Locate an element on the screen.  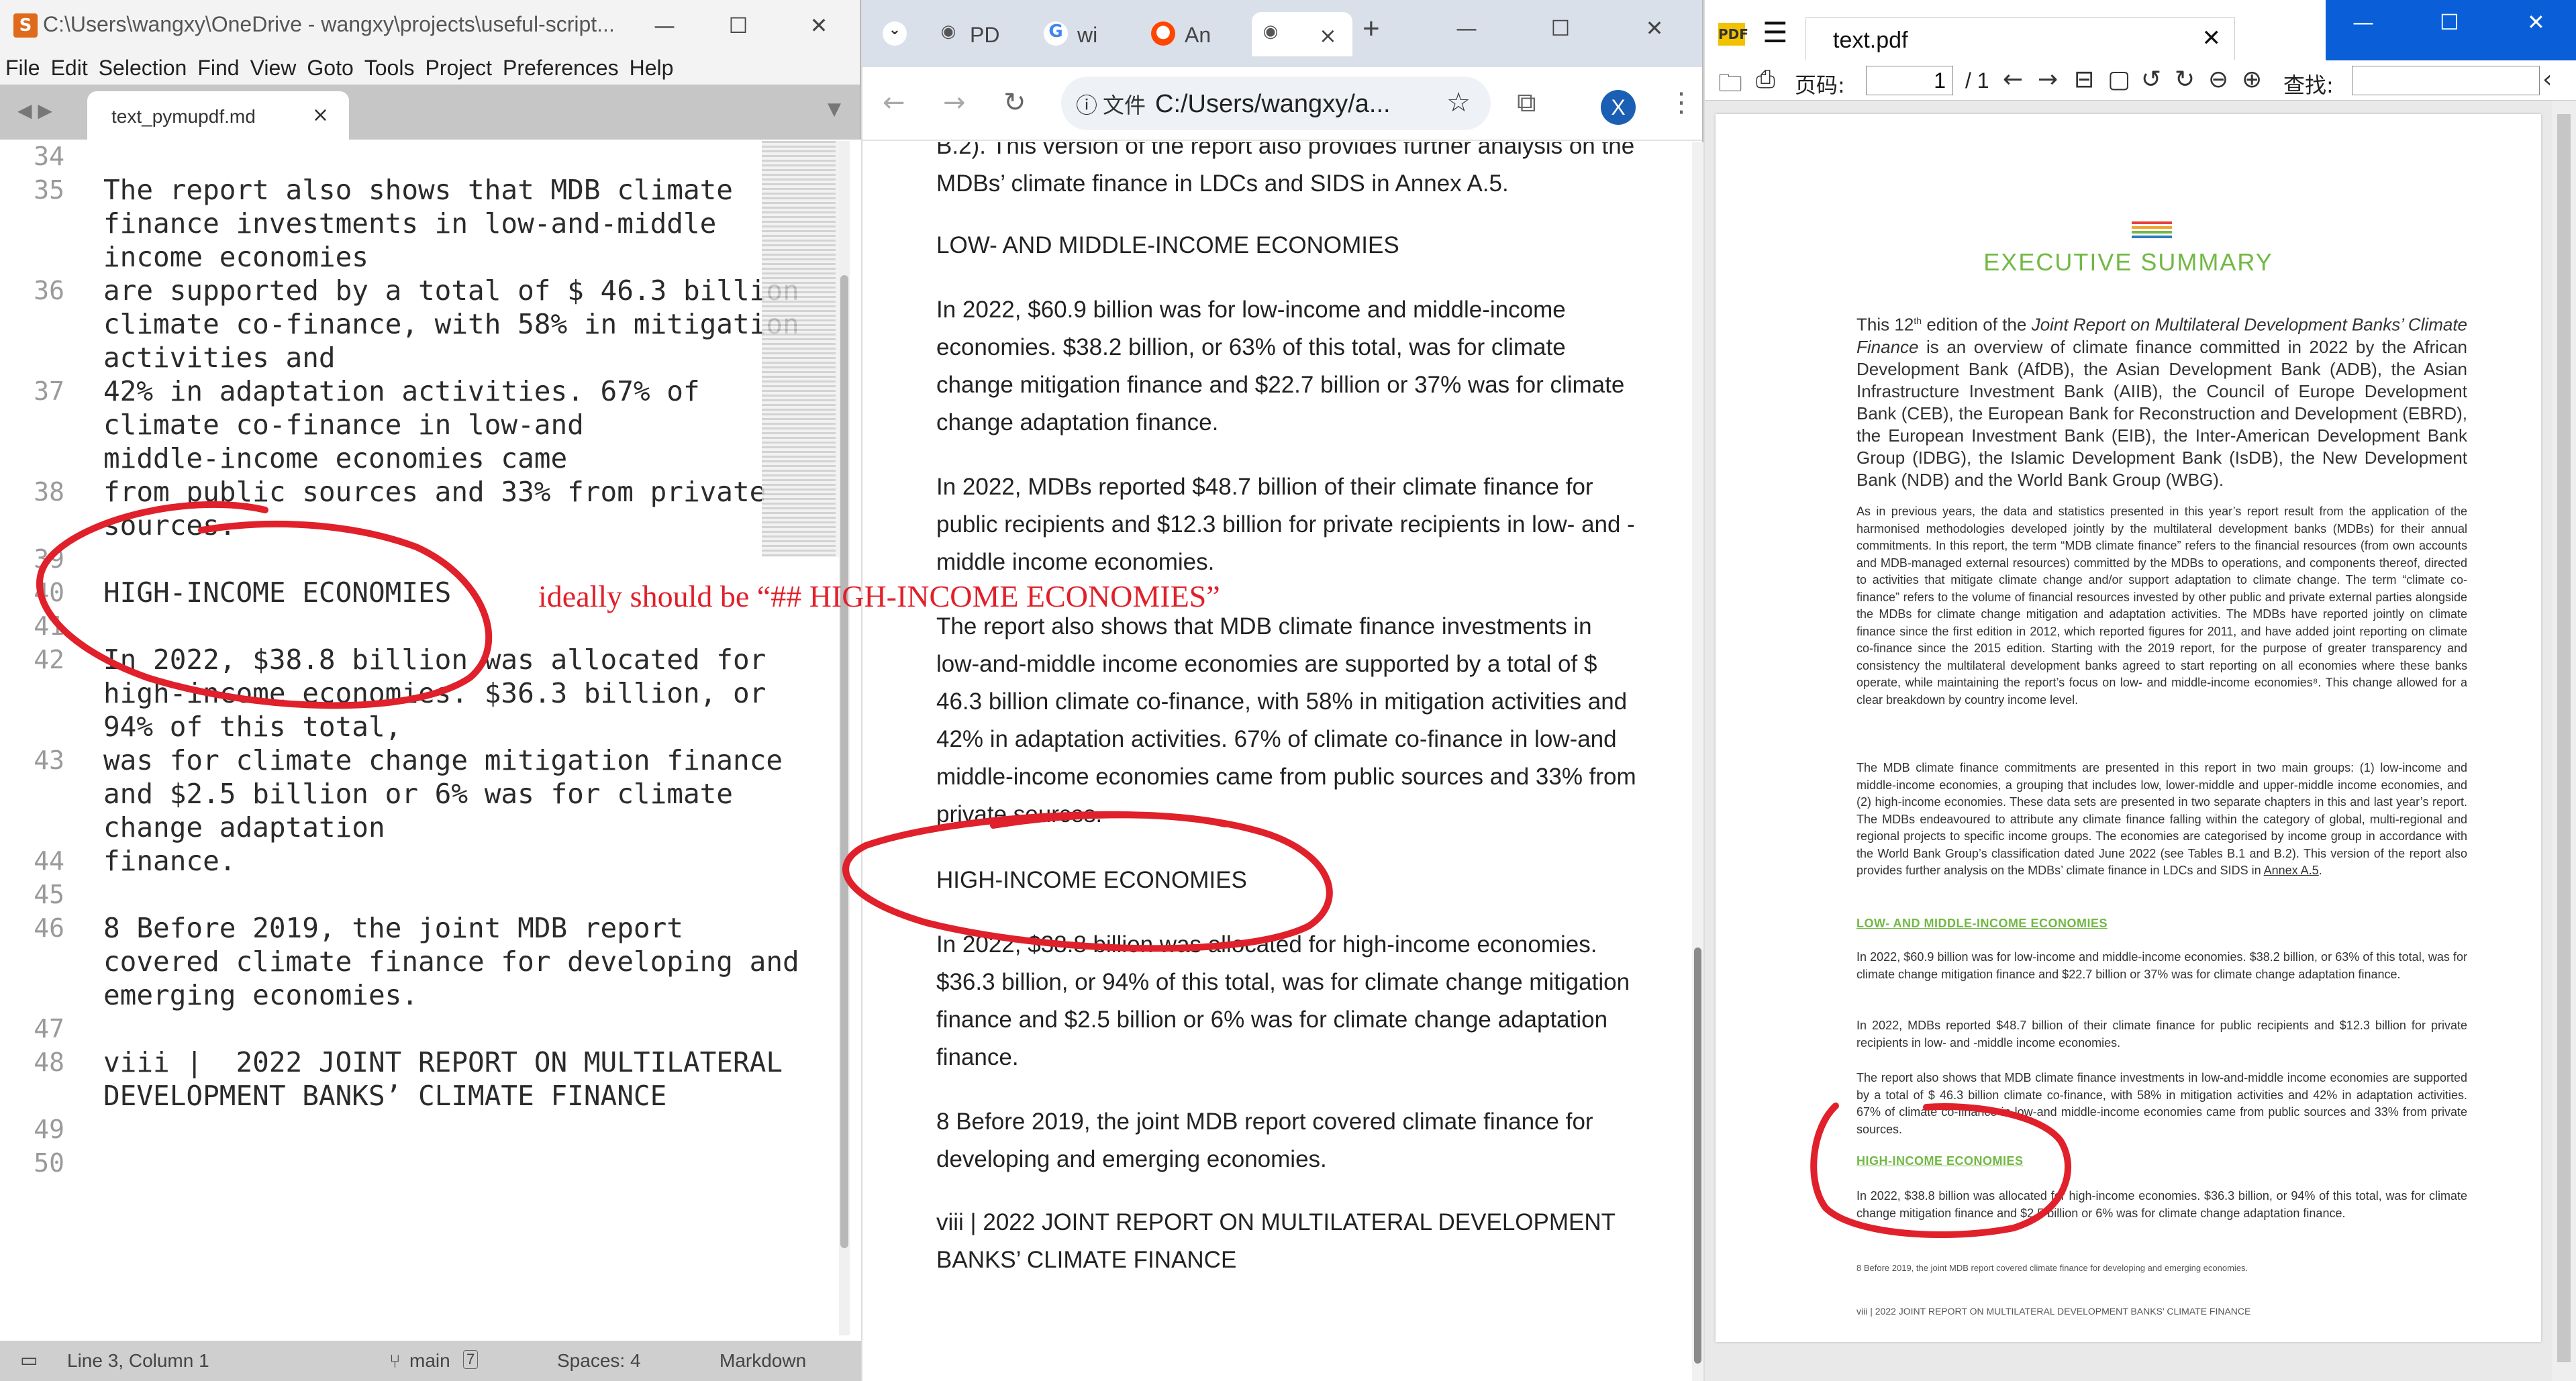
info-icon: ⓘ is located at coordinates (1086, 104).